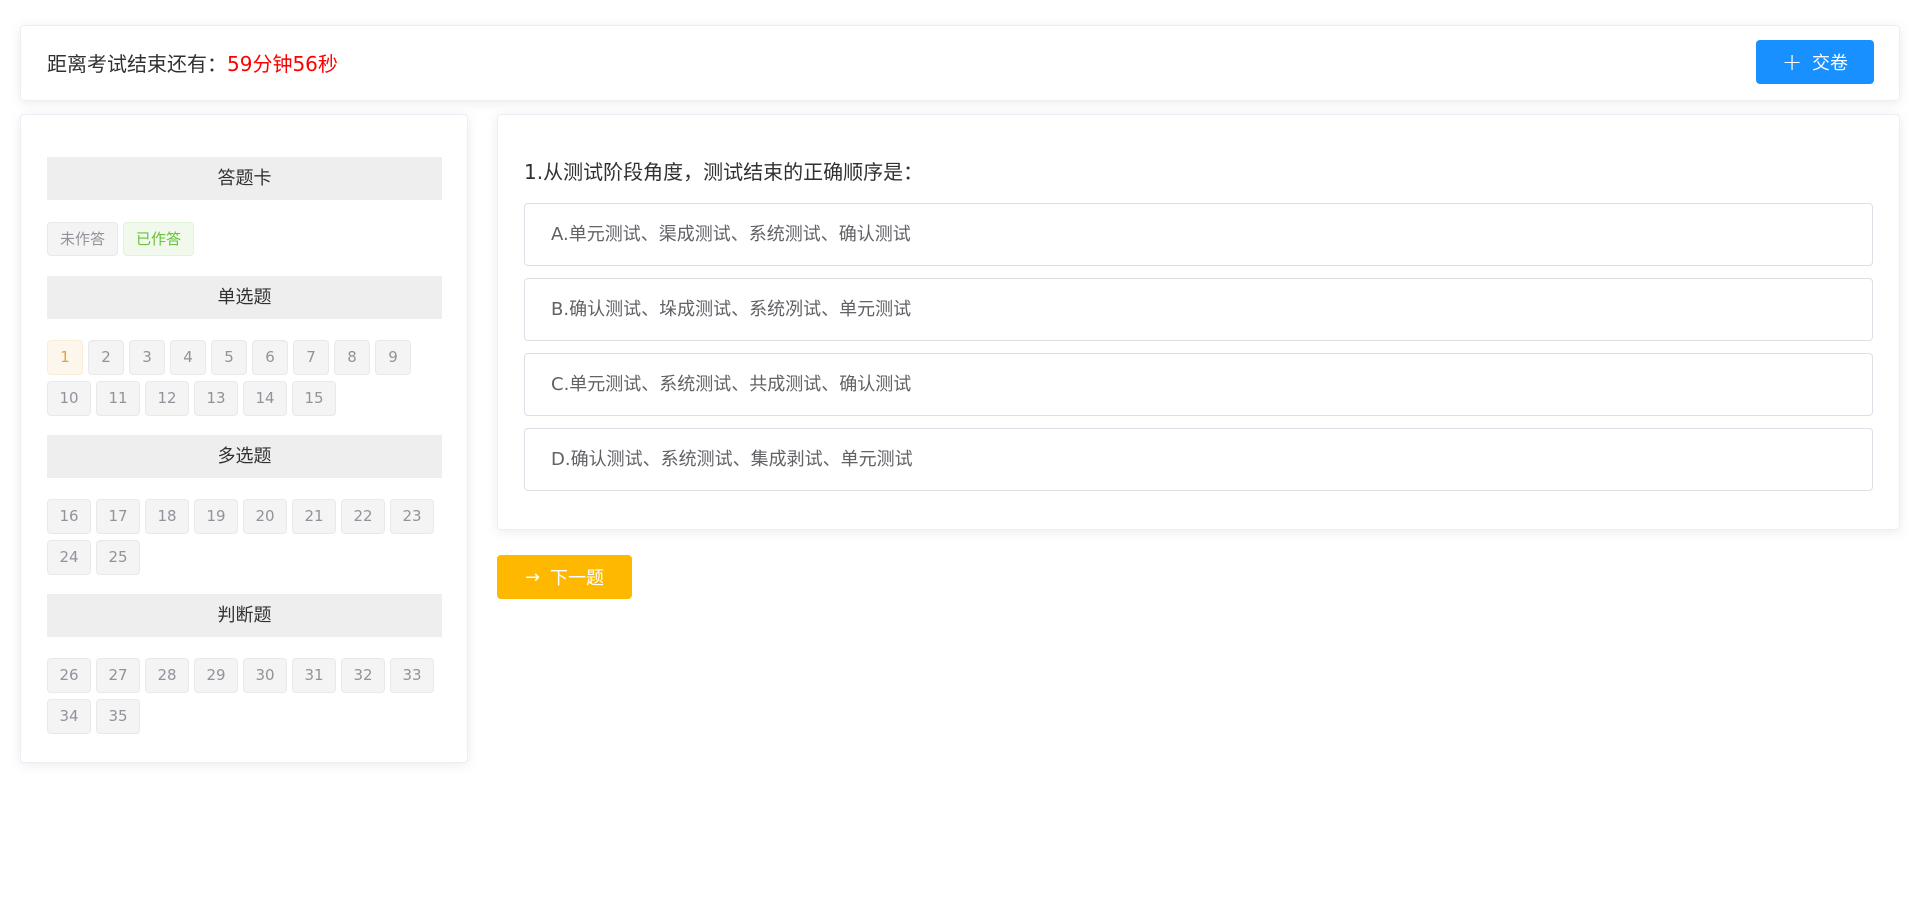  Describe the element at coordinates (69, 675) in the screenshot. I see `question-number-button: 26` at that location.